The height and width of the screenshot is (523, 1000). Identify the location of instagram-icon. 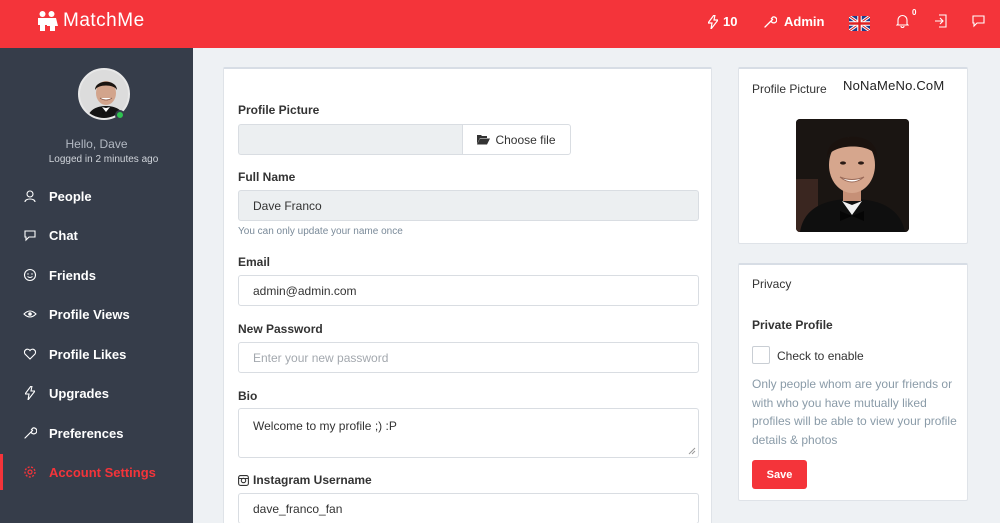
(243, 480).